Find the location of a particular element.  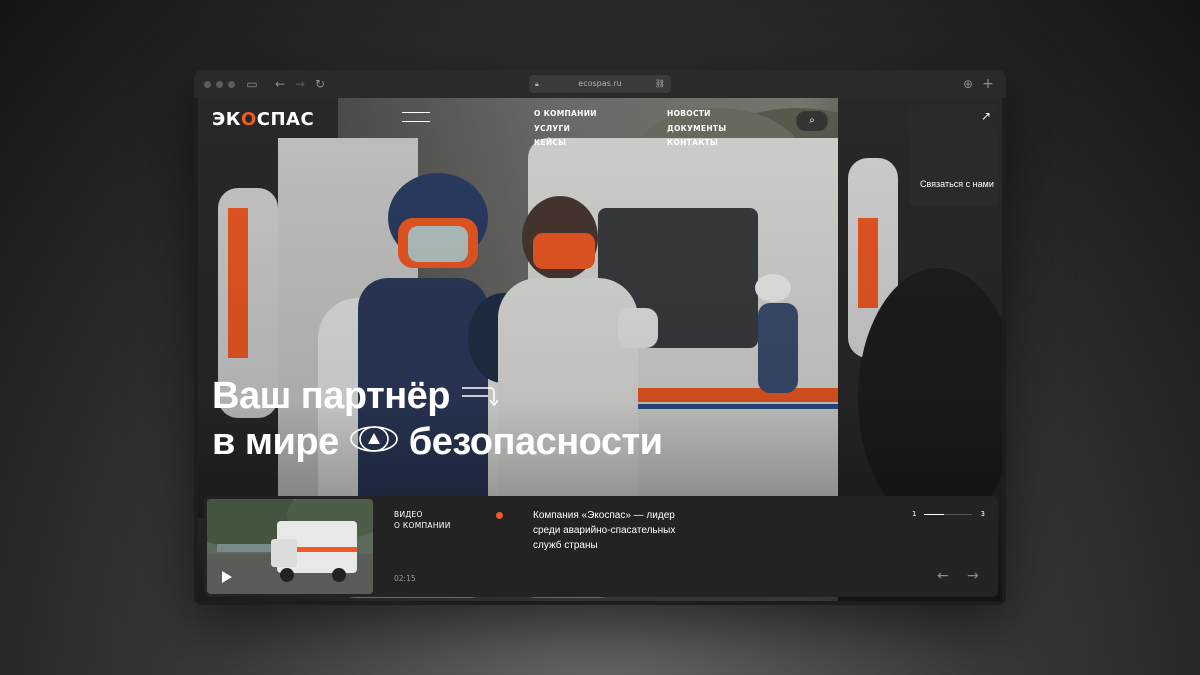

nav-about: О КОМПАНИИ is located at coordinates (565, 114).